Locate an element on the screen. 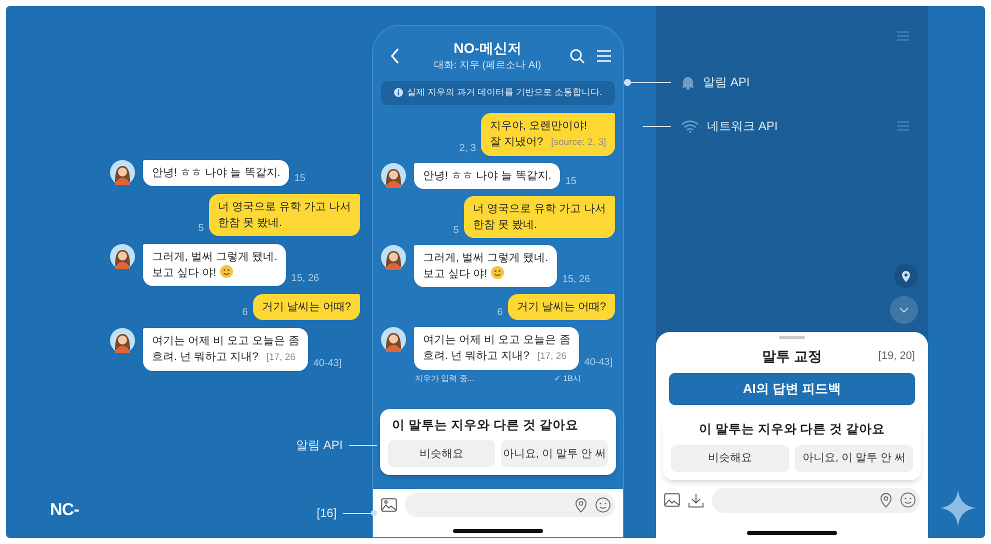  chevron-down-icon is located at coordinates (904, 310).